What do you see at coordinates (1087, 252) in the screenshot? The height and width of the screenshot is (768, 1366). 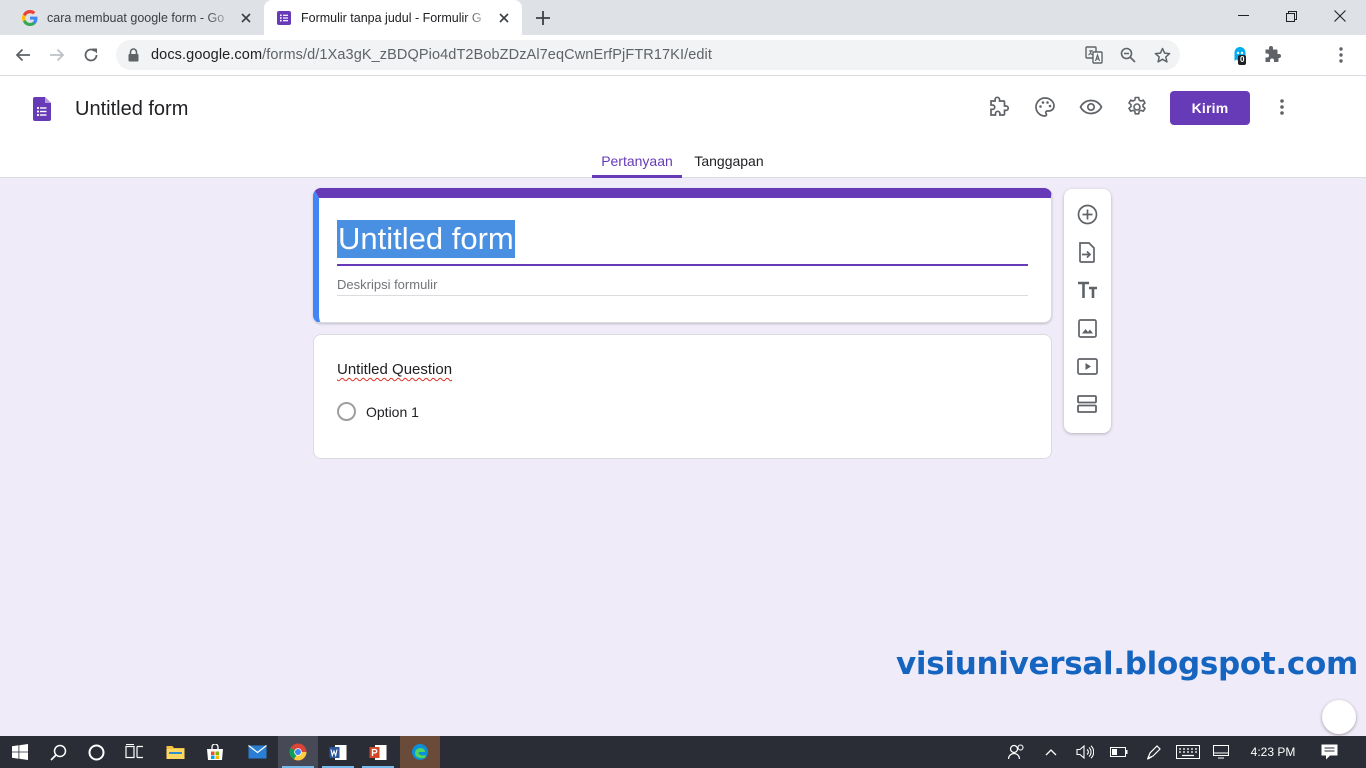 I see `import-questions-icon` at bounding box center [1087, 252].